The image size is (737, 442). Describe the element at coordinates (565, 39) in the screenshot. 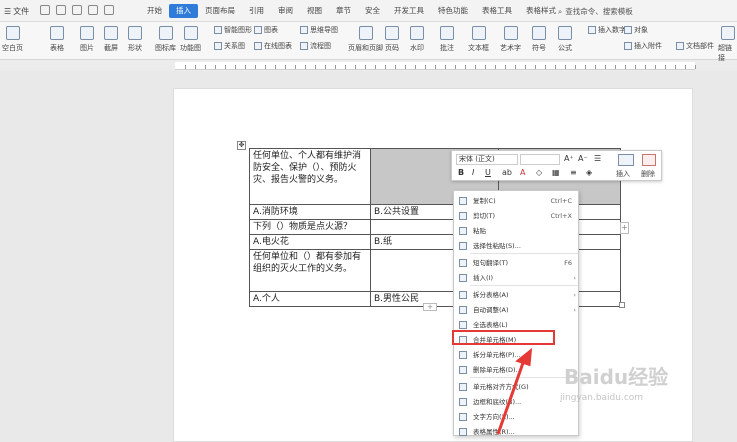

I see `ribbon-item-20: 公式` at that location.